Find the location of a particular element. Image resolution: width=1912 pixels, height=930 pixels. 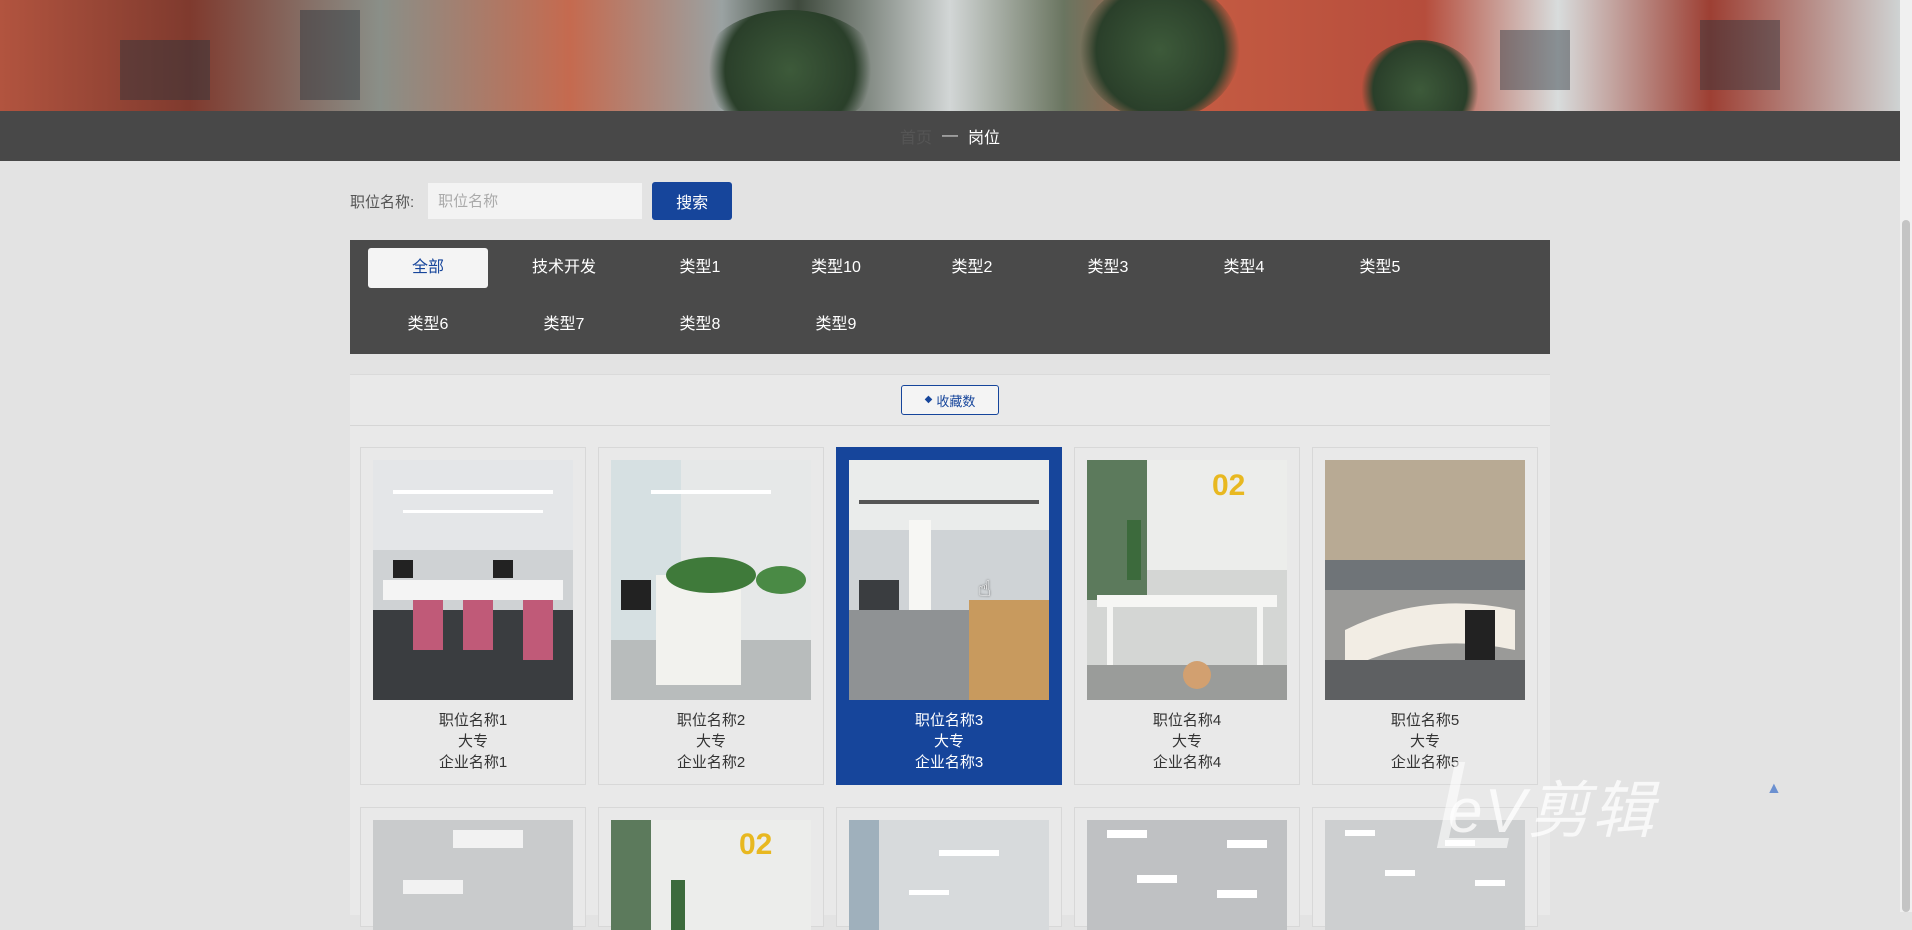

job-card: 02 职位名称4 大专 企业名称4 is located at coordinates (1187, 616).